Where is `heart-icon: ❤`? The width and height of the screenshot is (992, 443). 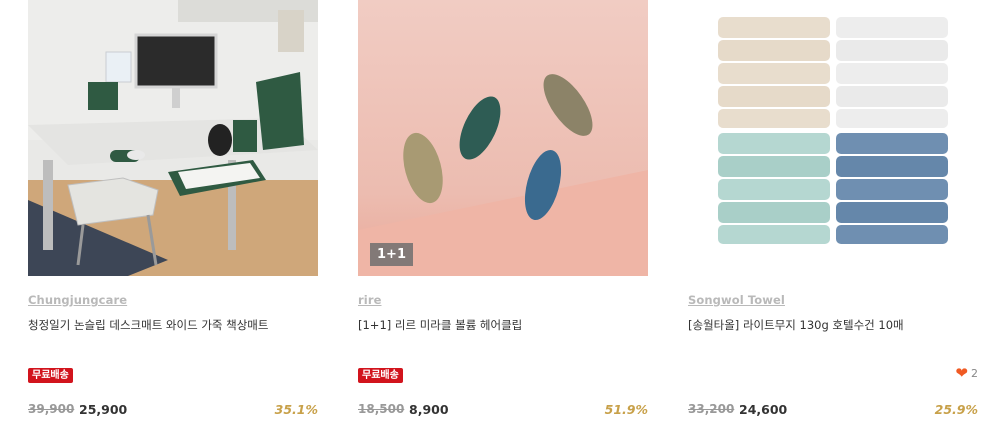 heart-icon: ❤ is located at coordinates (961, 373).